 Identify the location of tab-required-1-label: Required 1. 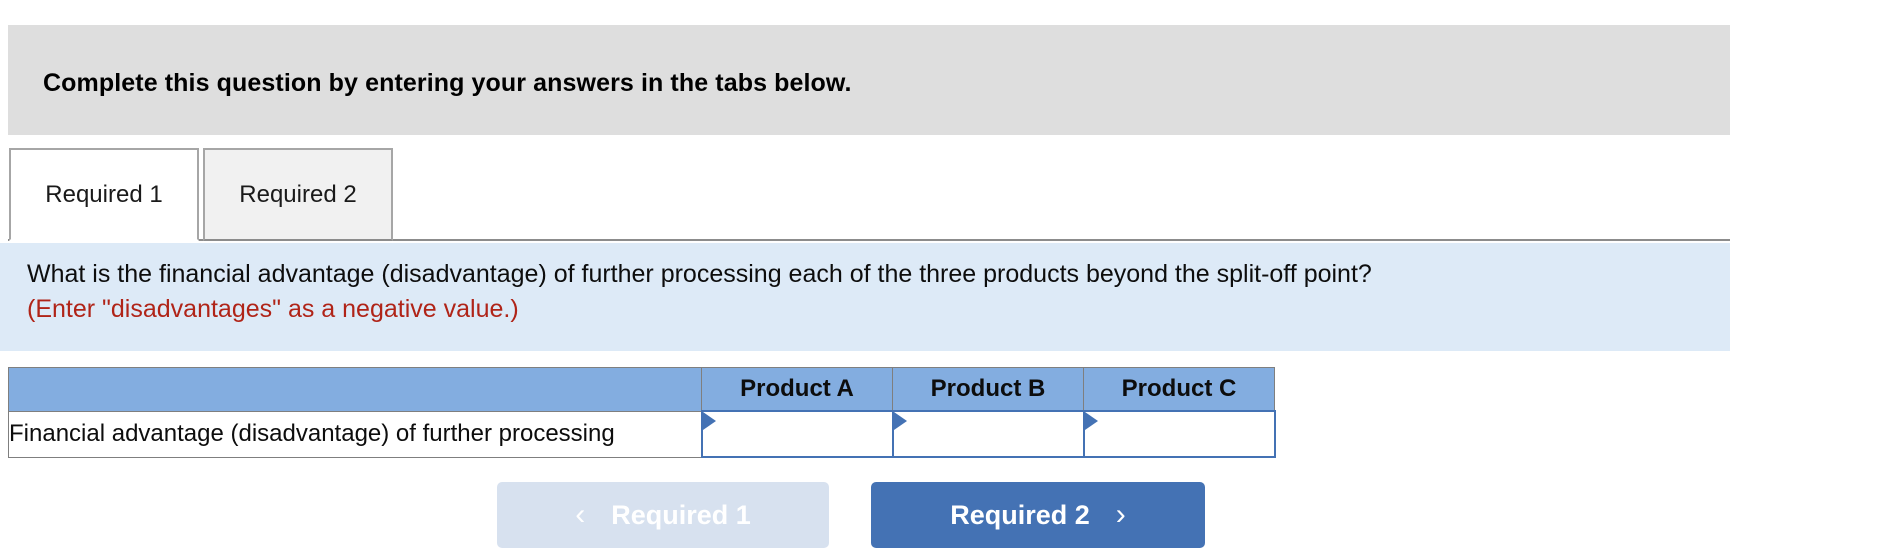
(104, 194).